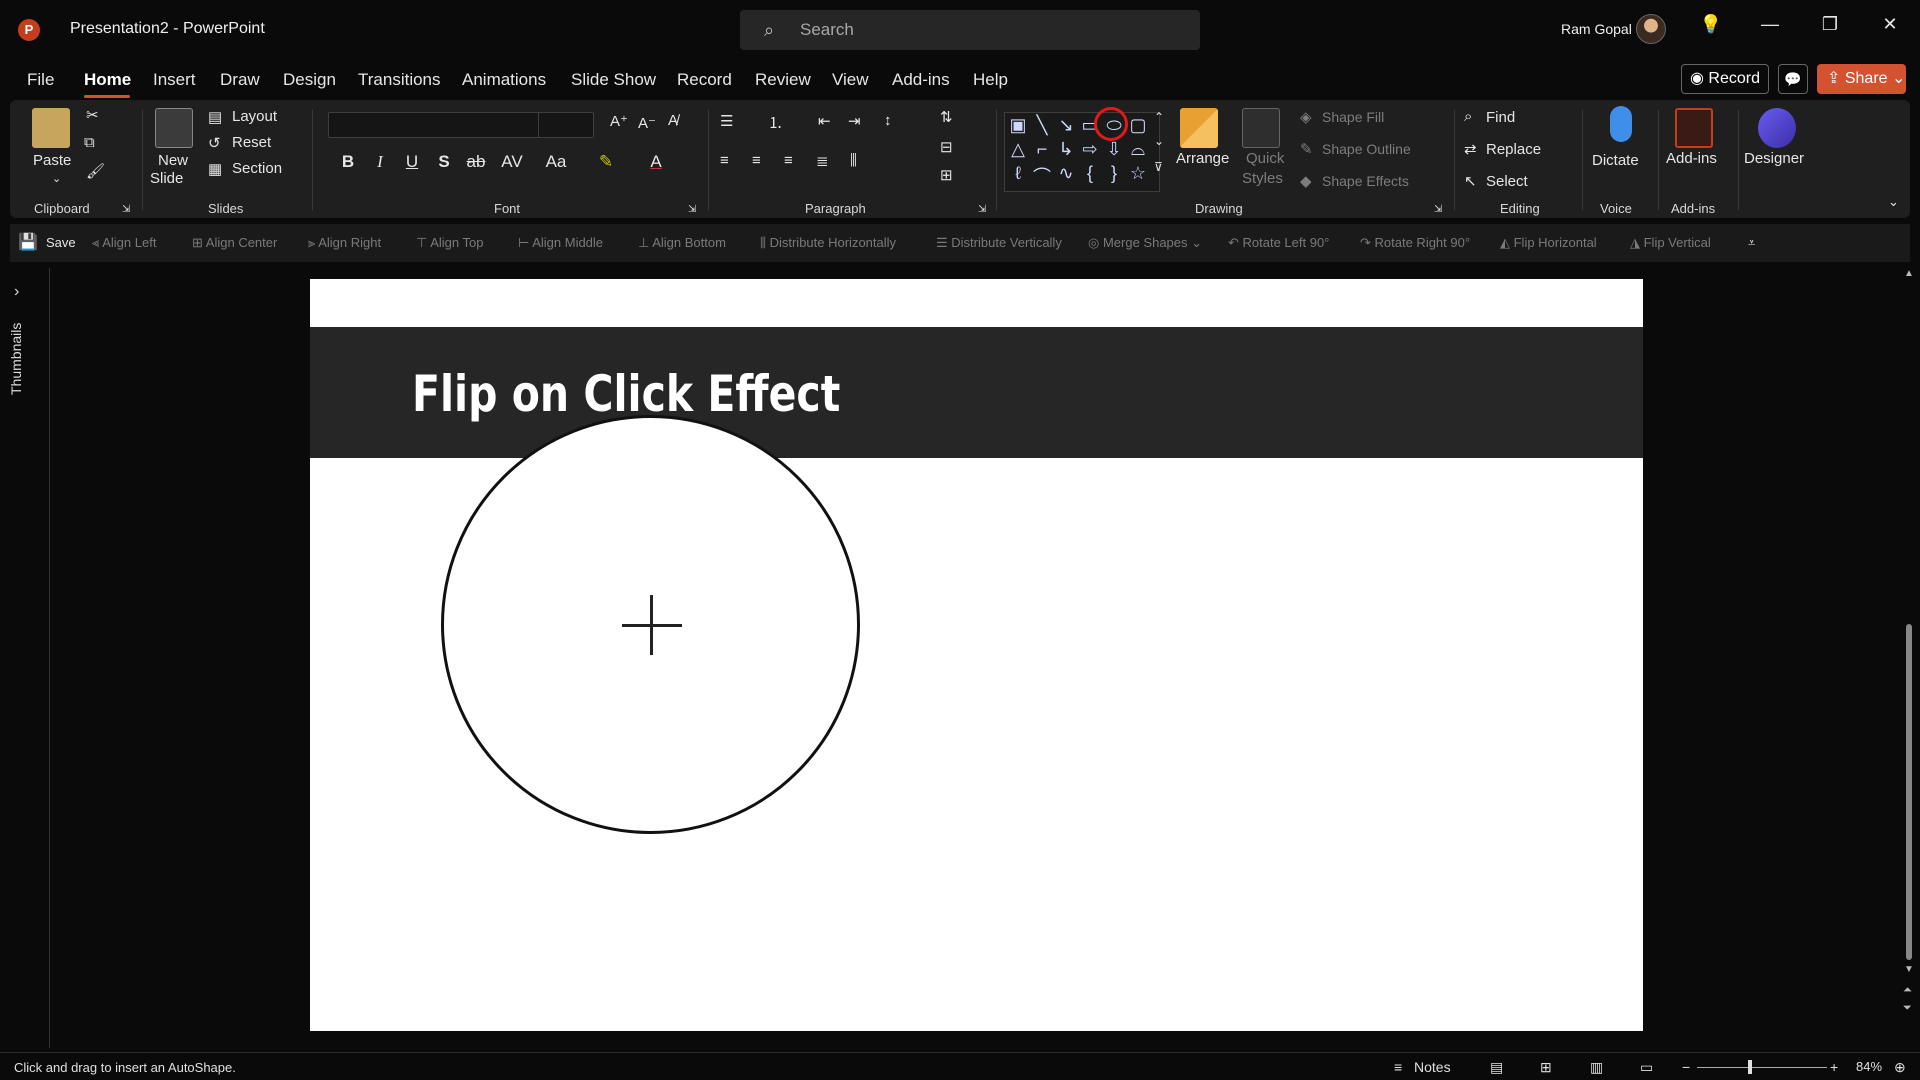  What do you see at coordinates (888, 120) in the screenshot?
I see `line-spacing-icon: ↕` at bounding box center [888, 120].